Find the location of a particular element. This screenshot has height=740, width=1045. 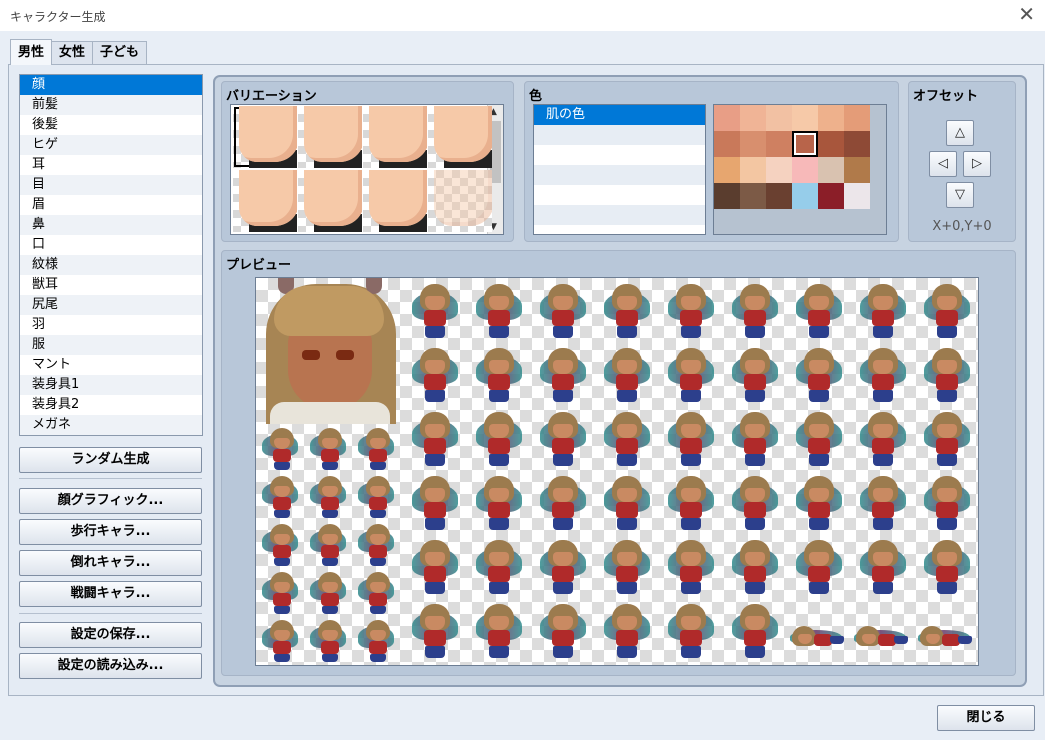

color-label: 色 is located at coordinates (536, 96).